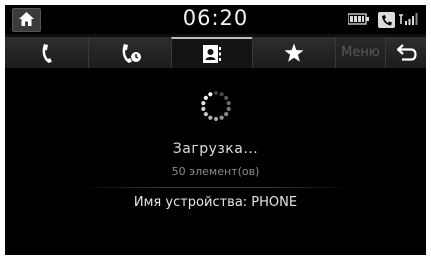  I want to click on tab-call-log, so click(46, 52).